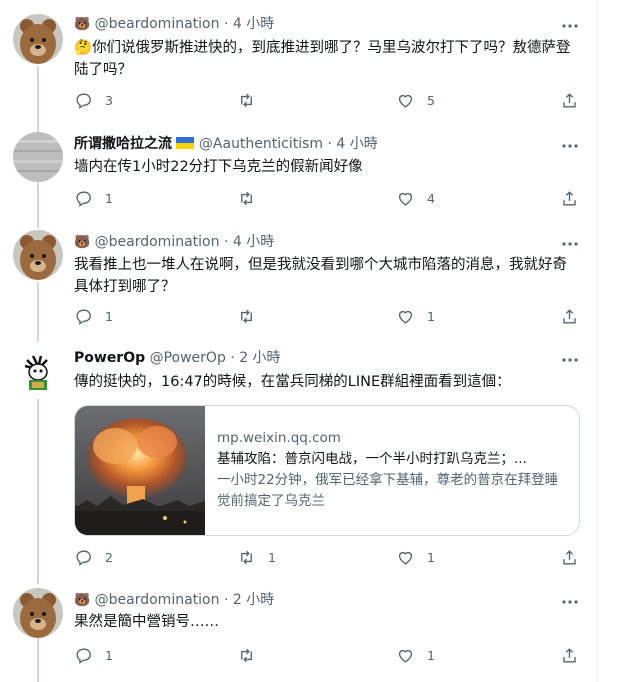 This screenshot has width=625, height=682. What do you see at coordinates (292, 382) in the screenshot?
I see `tweet-text: 傳的挺快的，16:47的時候，在當兵同梯的LINE群組裡面看到這個：` at bounding box center [292, 382].